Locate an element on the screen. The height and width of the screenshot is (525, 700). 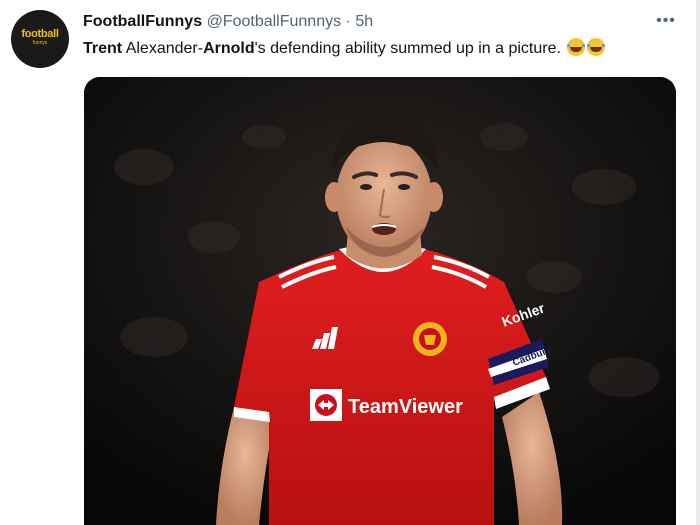
timestamp: 5h is located at coordinates (364, 21).